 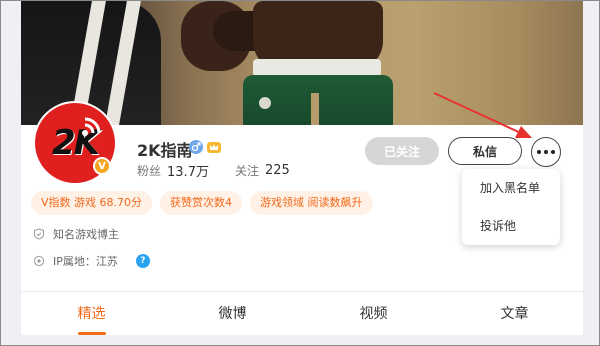 What do you see at coordinates (86, 234) in the screenshot?
I see `verification-text: 知名游戏博主` at bounding box center [86, 234].